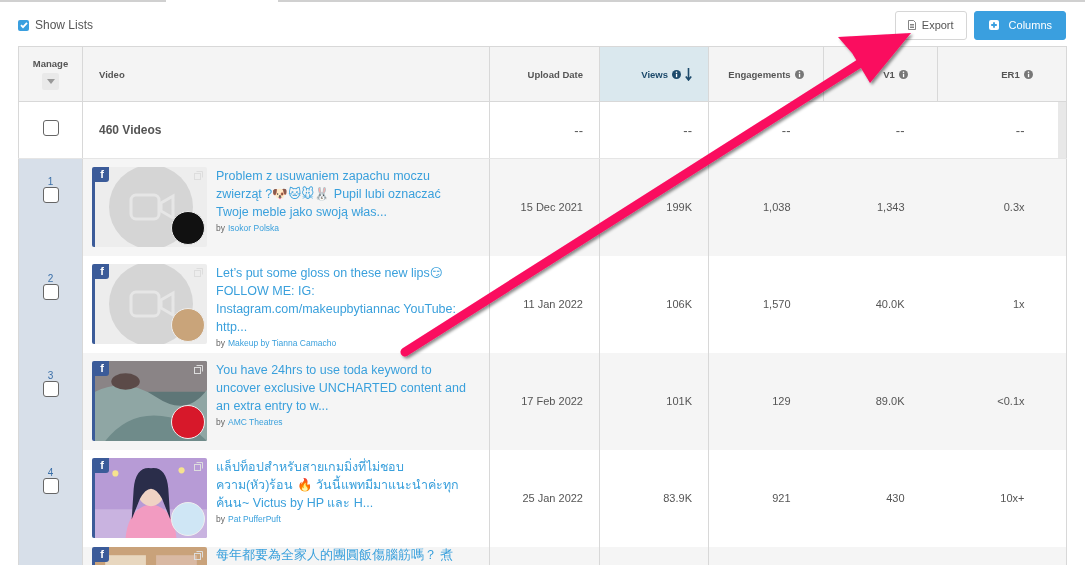 This screenshot has width=1085, height=565. What do you see at coordinates (544, 401) in the screenshot?
I see `table-cell: 17 Feb 2022` at bounding box center [544, 401].